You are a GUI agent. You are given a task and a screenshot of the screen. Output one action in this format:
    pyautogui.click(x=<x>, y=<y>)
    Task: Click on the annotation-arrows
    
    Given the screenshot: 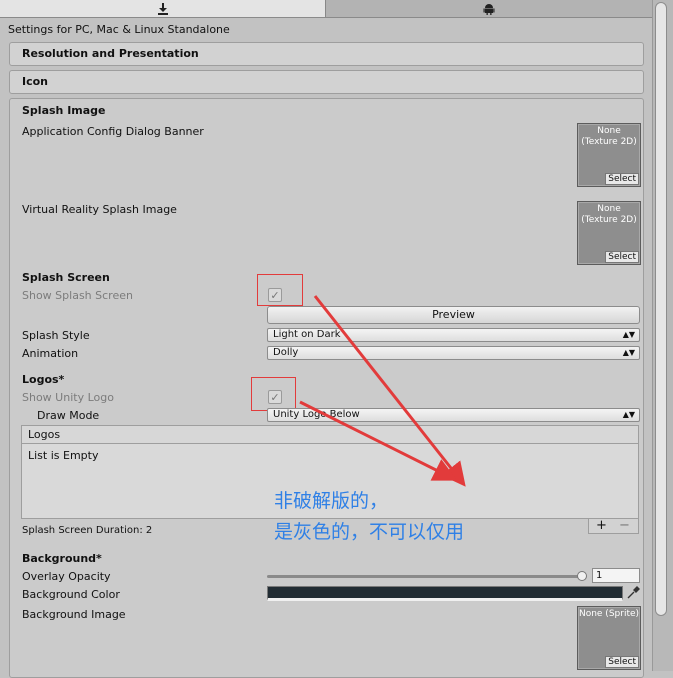 What is the action you would take?
    pyautogui.click(x=382, y=391)
    